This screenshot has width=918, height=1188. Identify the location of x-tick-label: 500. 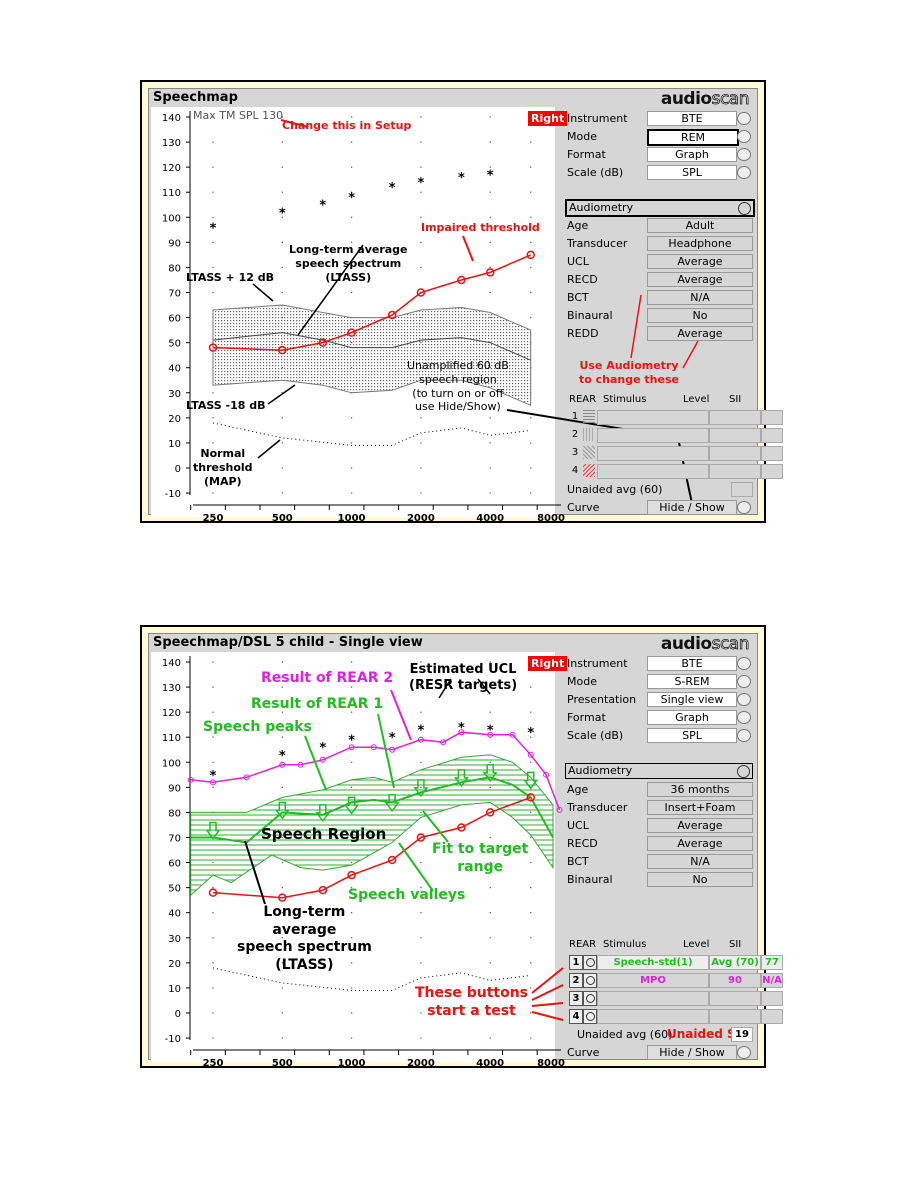
(282, 1063).